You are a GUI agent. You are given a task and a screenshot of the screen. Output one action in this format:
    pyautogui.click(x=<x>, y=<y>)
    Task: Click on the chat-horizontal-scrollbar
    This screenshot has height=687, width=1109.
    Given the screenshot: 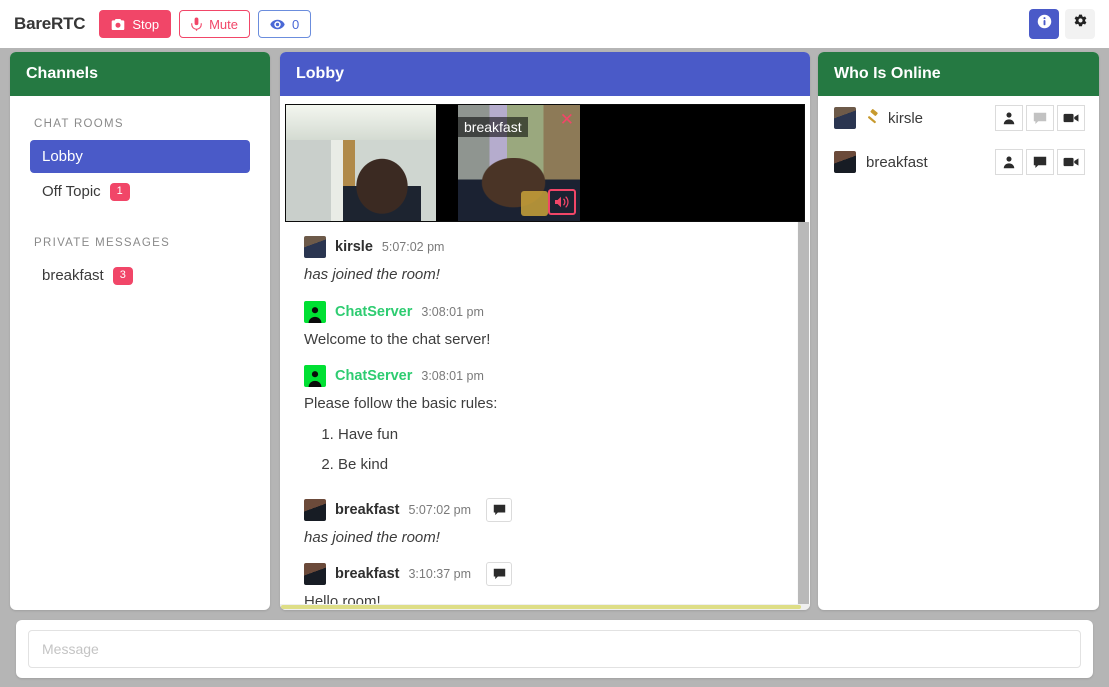 What is the action you would take?
    pyautogui.click(x=545, y=607)
    